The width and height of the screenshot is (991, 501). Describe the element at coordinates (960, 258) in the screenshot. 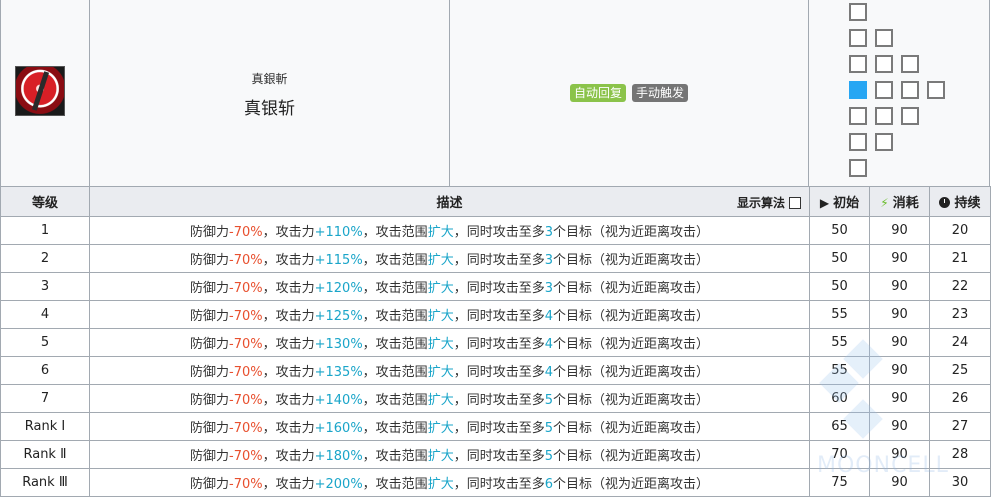

I see `duration-cell: 21` at that location.